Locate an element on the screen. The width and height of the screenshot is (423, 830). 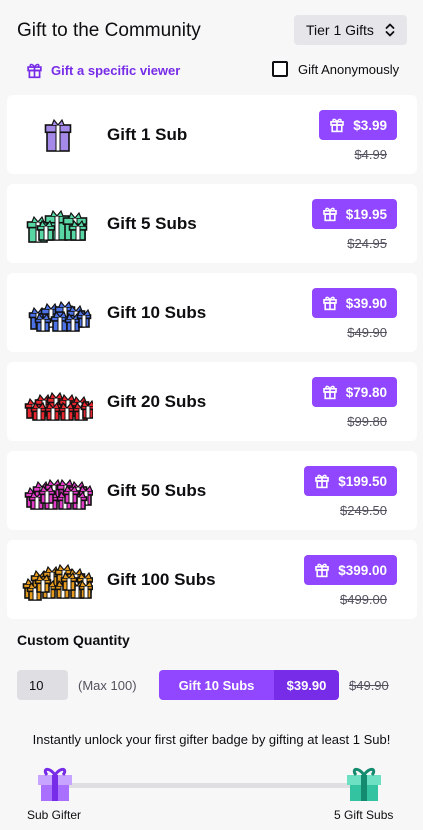
sub-gifter-badge-icon is located at coordinates (55, 784).